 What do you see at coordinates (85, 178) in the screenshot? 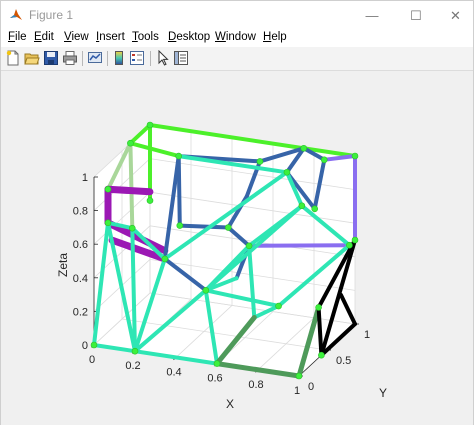
I see `z-tick-label: 1` at bounding box center [85, 178].